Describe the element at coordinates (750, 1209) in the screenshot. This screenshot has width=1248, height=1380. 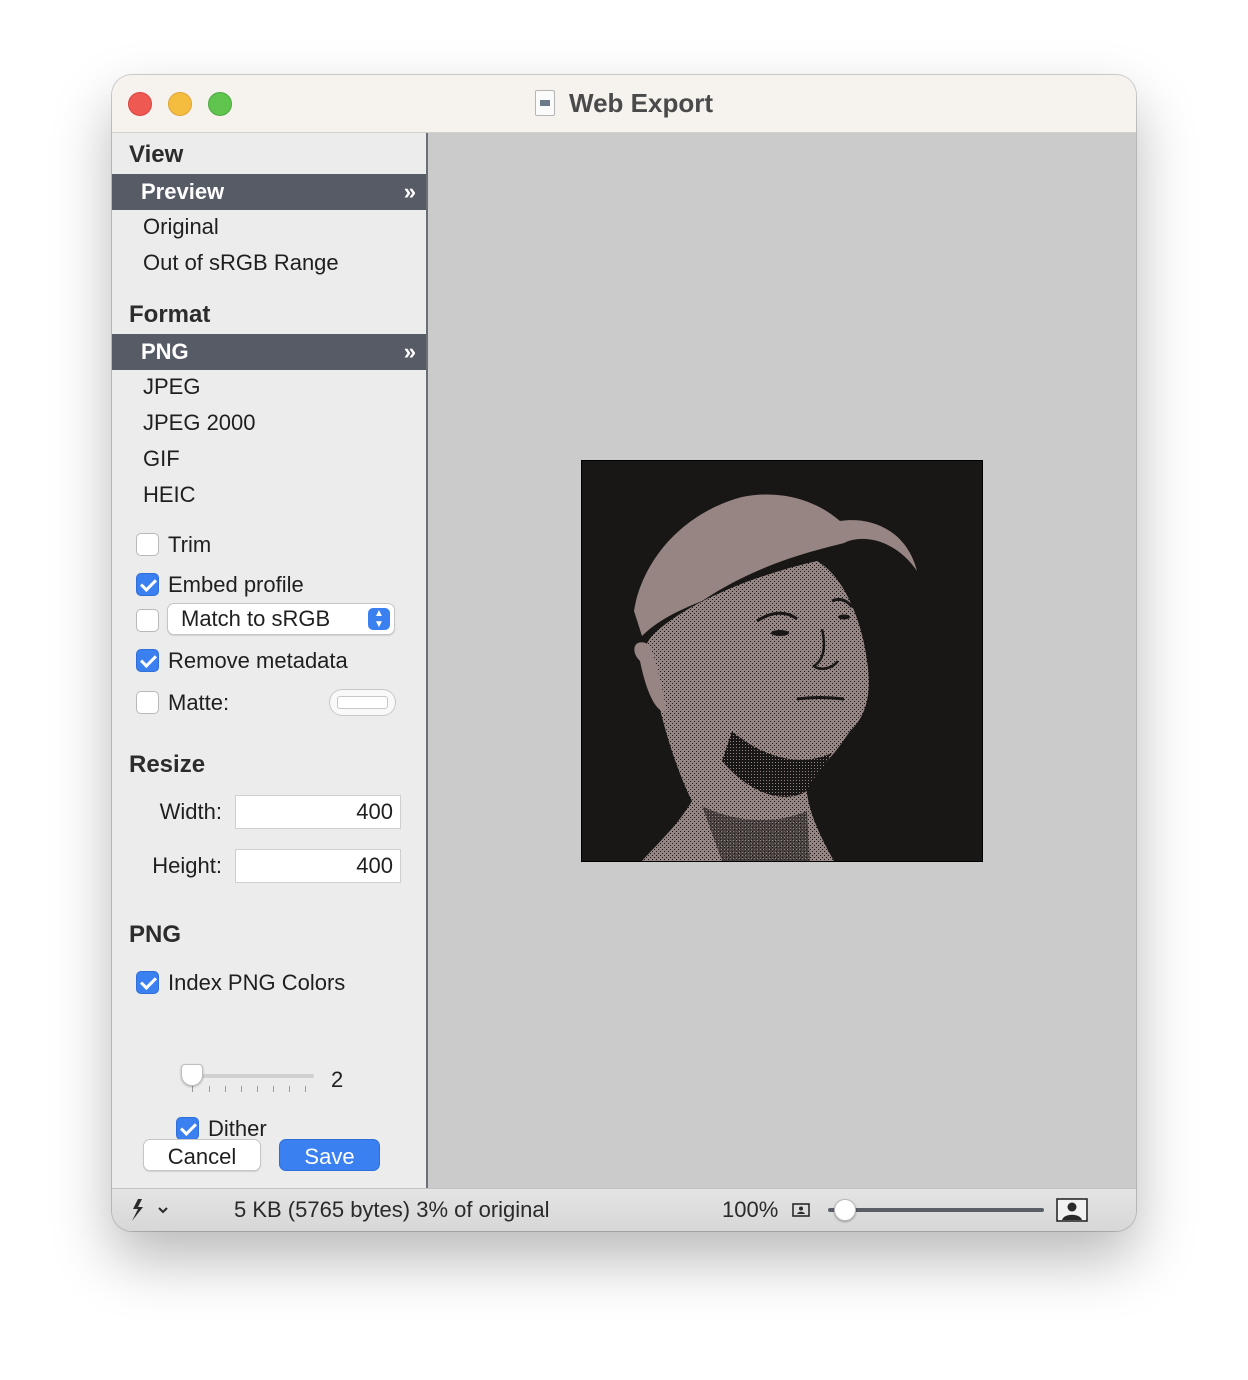
I see `zoom-level: 100%` at that location.